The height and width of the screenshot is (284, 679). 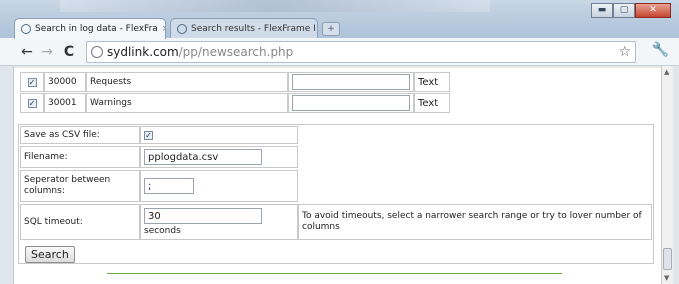 I want to click on row-id: 30000, so click(x=65, y=82).